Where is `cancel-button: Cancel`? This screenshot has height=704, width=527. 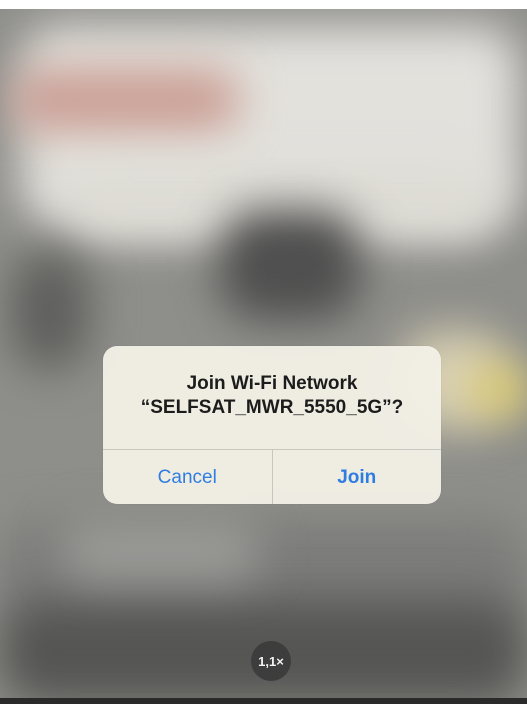
cancel-button: Cancel is located at coordinates (188, 477).